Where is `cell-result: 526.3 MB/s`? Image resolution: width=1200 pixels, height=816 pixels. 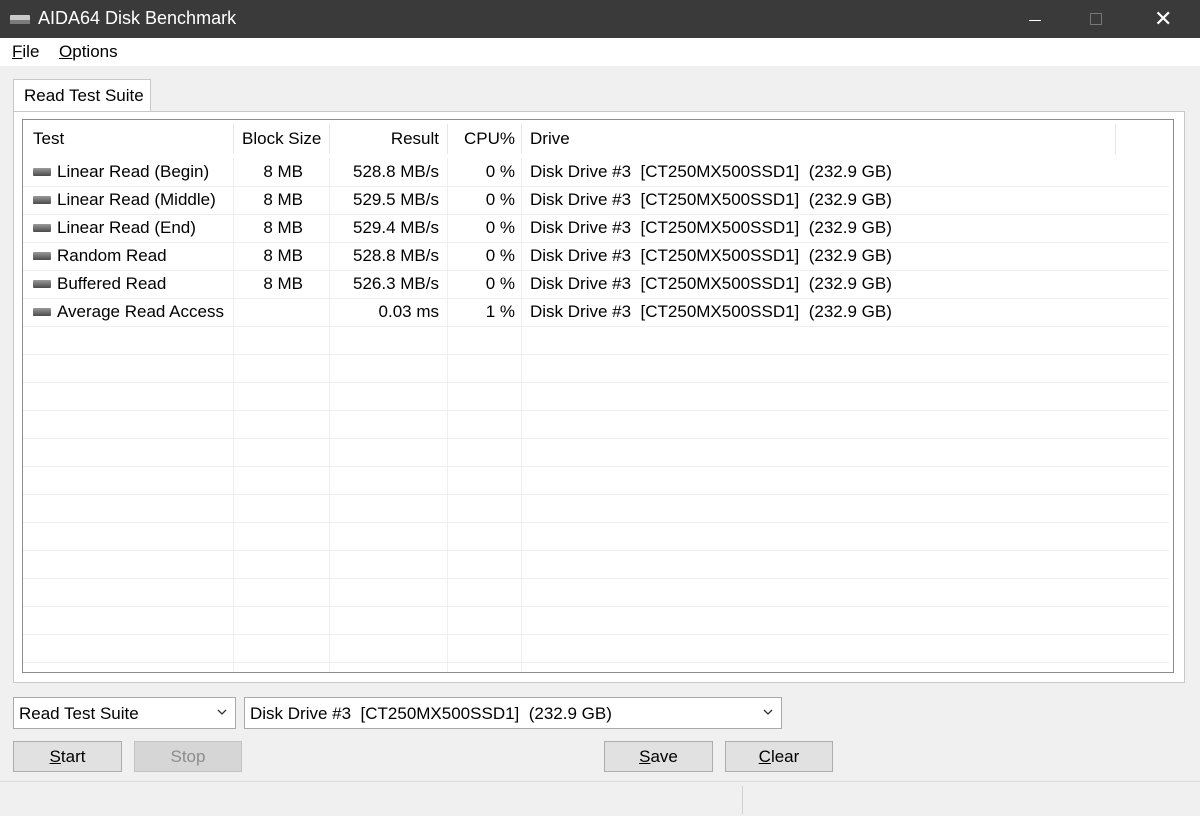
cell-result: 526.3 MB/s is located at coordinates (396, 283).